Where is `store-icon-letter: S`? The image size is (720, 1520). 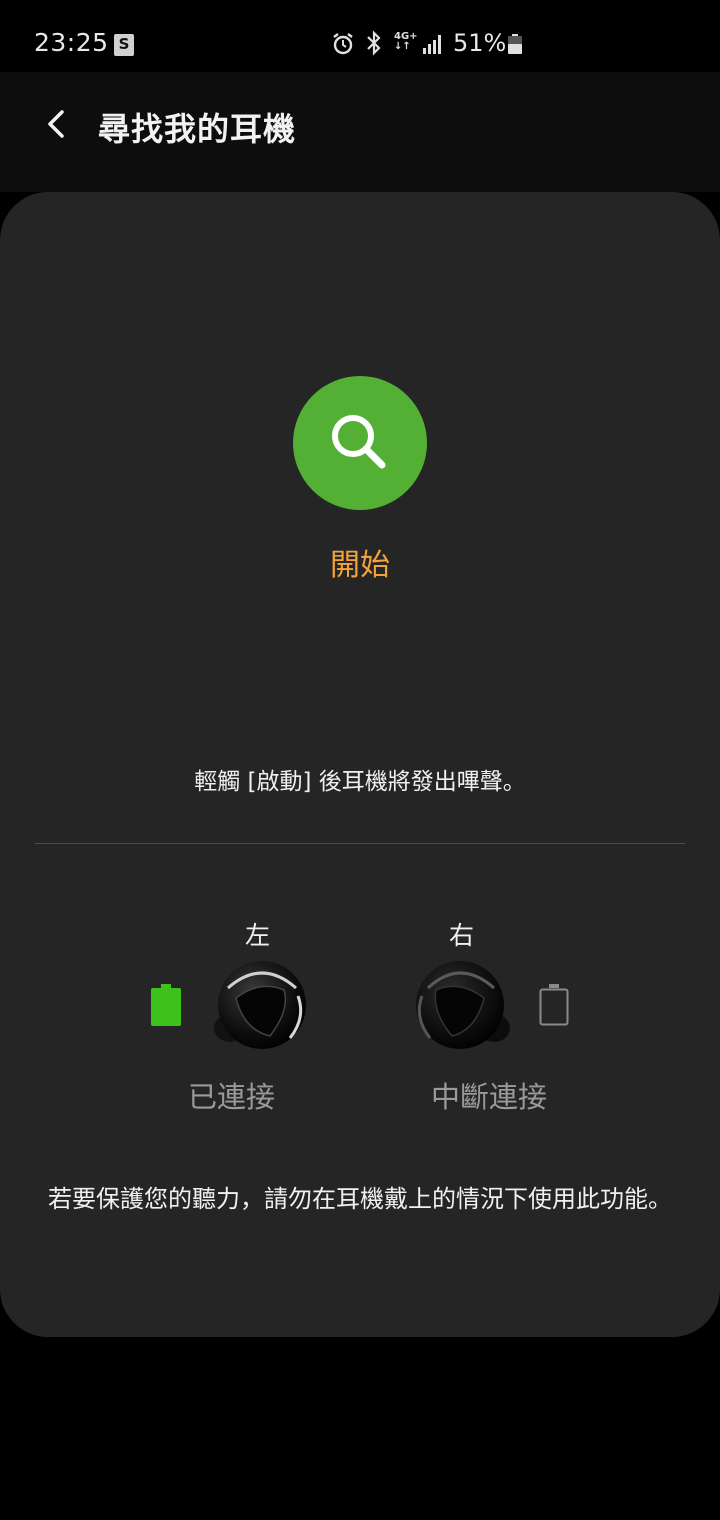 store-icon-letter: S is located at coordinates (124, 44).